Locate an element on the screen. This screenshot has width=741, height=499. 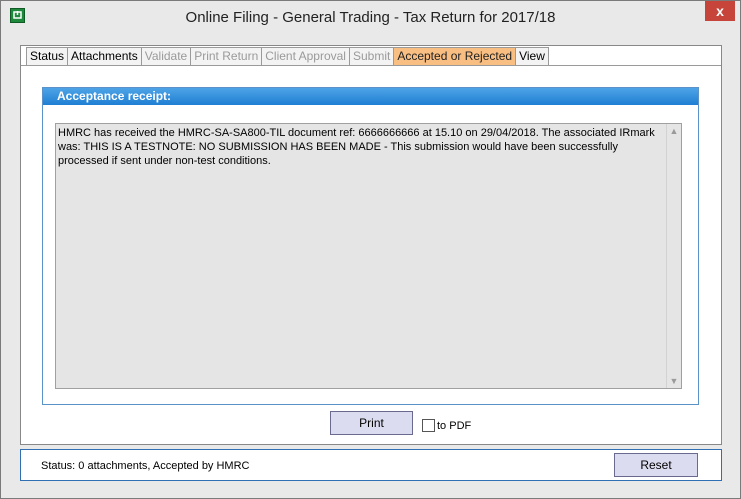
tab-divider is located at coordinates (371, 65).